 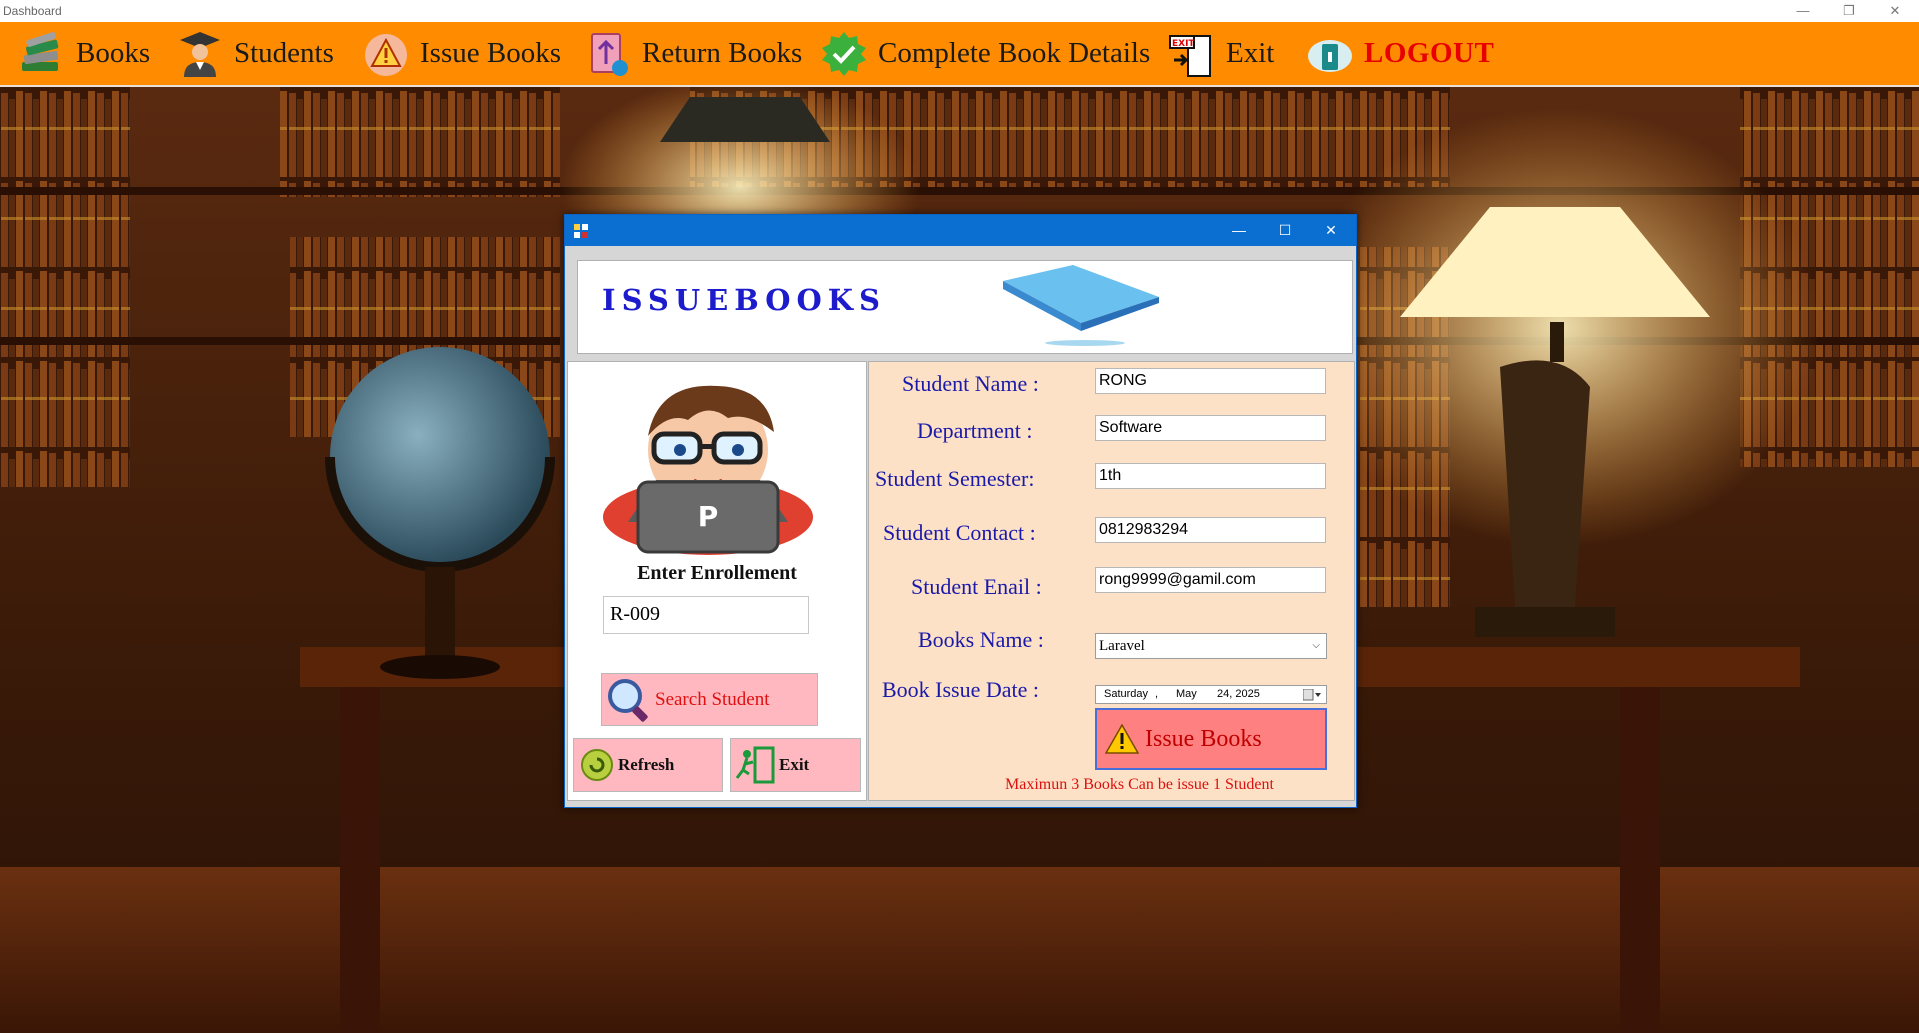 I want to click on date-month: May, so click(x=1186, y=694).